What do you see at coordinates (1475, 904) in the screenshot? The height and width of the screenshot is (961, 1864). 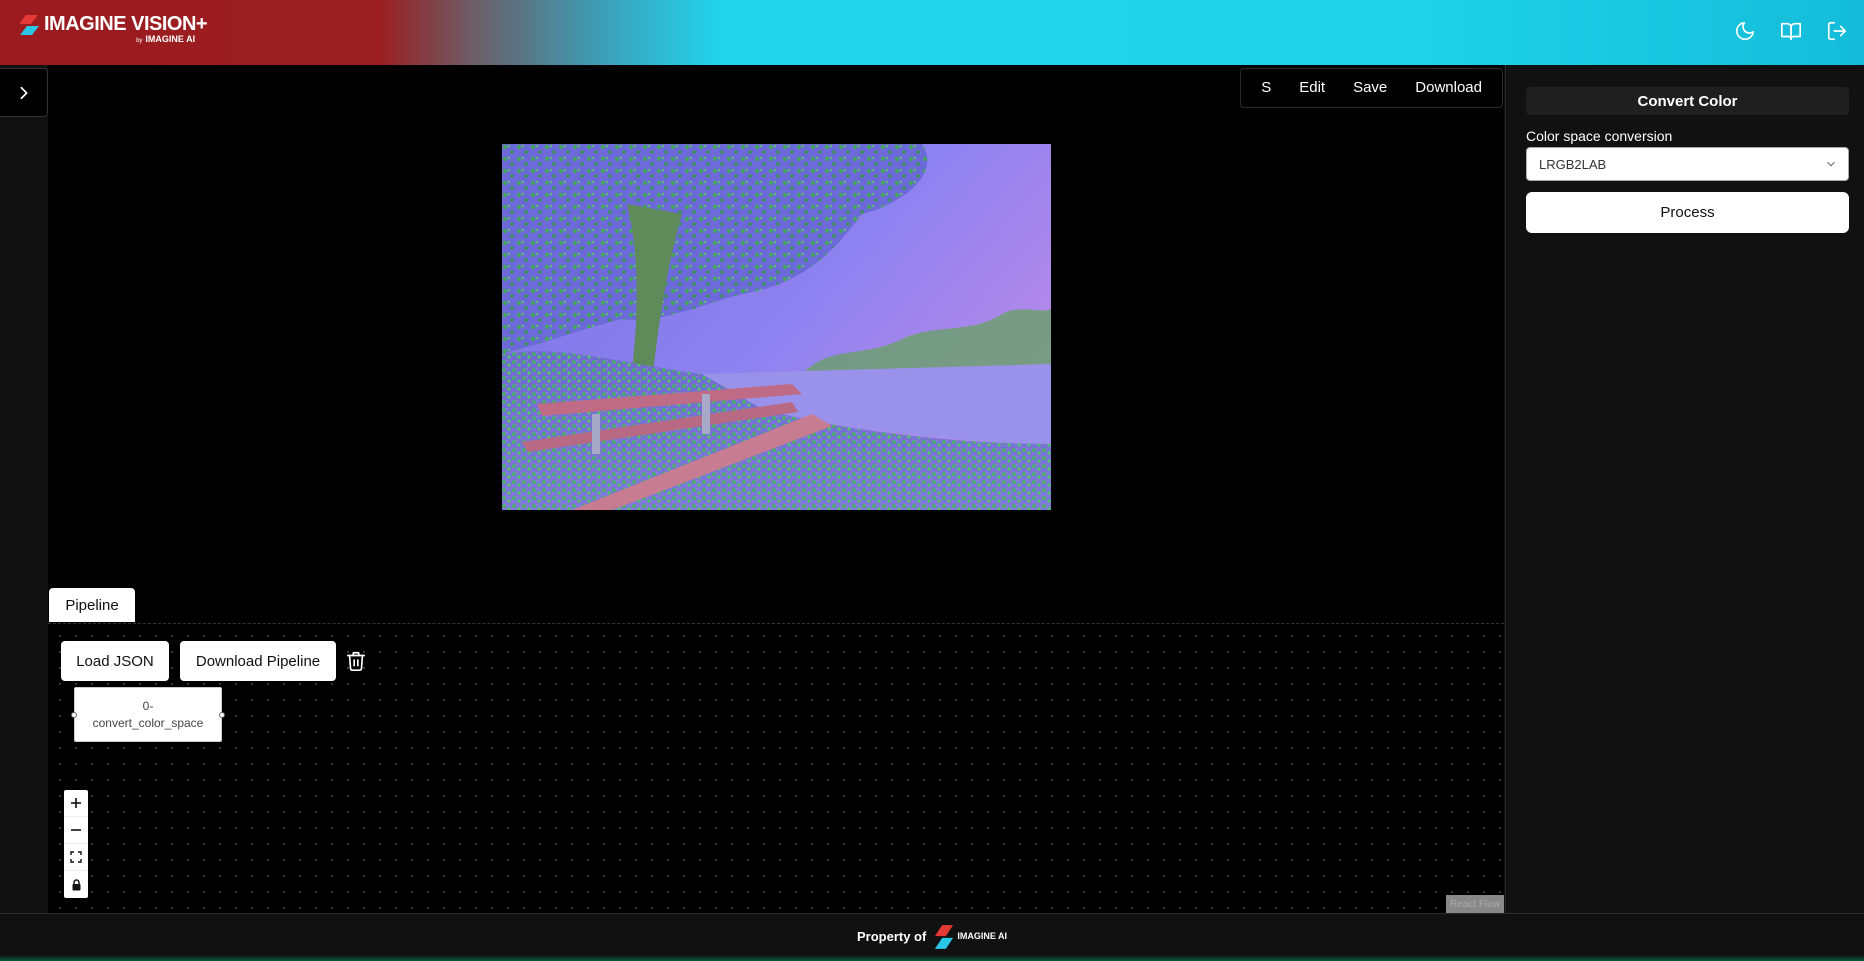 I see `react-flow-attribution: React Flow` at bounding box center [1475, 904].